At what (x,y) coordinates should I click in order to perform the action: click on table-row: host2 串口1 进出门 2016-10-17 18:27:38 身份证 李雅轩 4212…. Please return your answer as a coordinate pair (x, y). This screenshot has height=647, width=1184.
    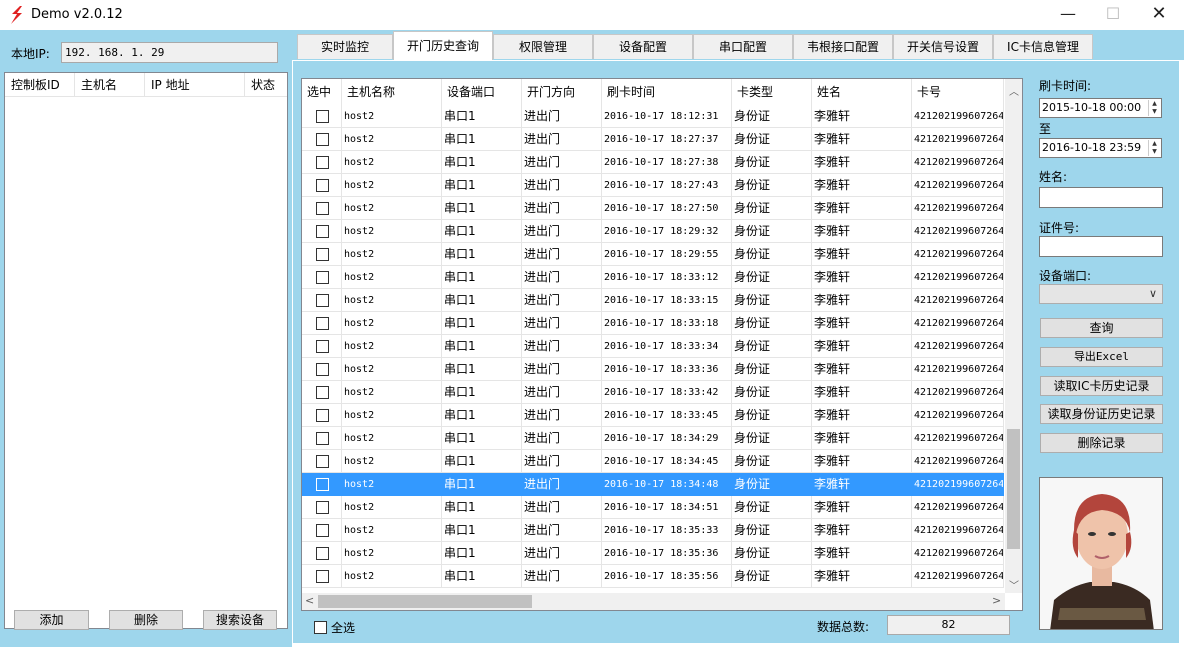
    Looking at the image, I should click on (653, 162).